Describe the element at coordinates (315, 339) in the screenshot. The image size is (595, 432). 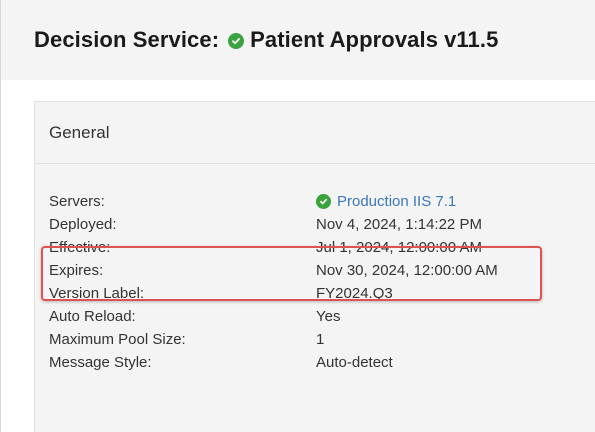
I see `property-row-max-pool-size: Maximum Pool Size: 1` at that location.